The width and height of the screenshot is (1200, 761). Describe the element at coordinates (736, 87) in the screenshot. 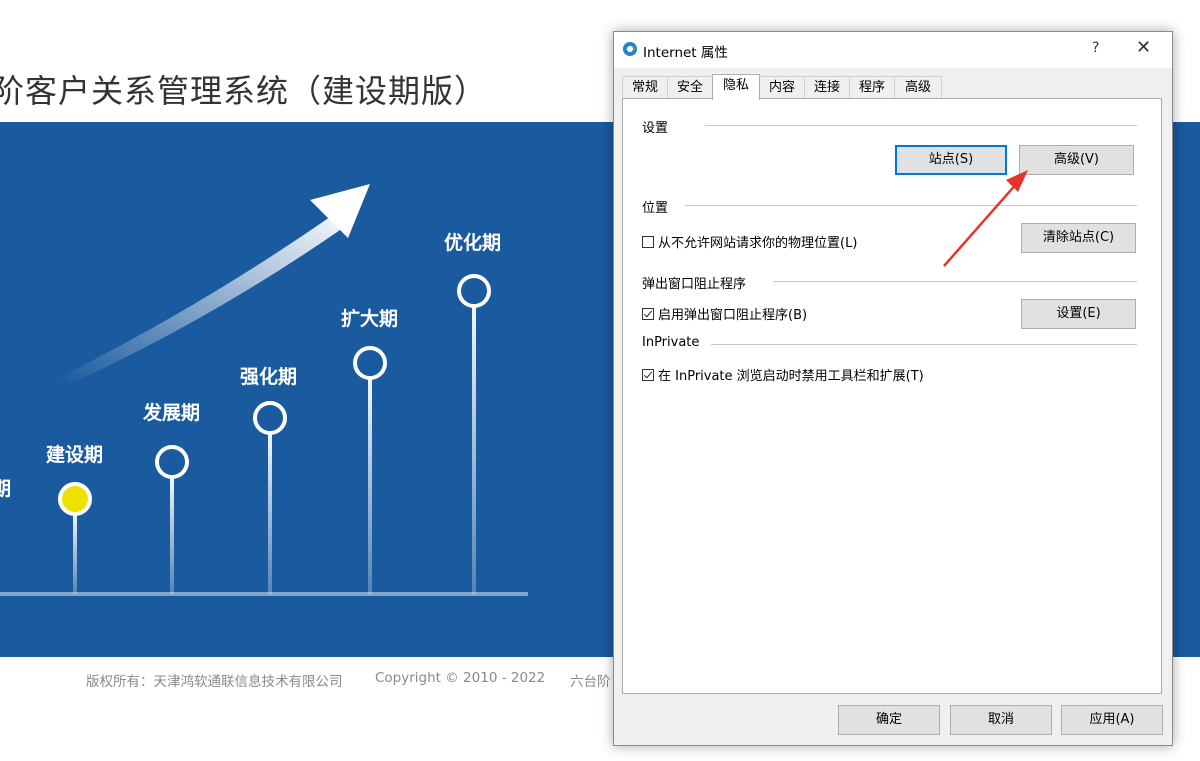

I see `tab-privacy: 隐私` at that location.